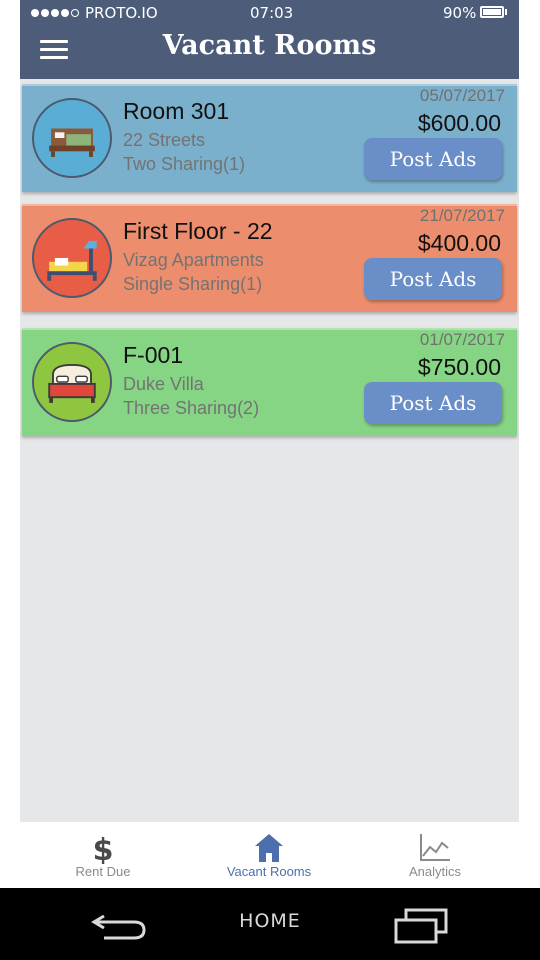  I want to click on room-sharing: Two Sharing(1), so click(184, 164).